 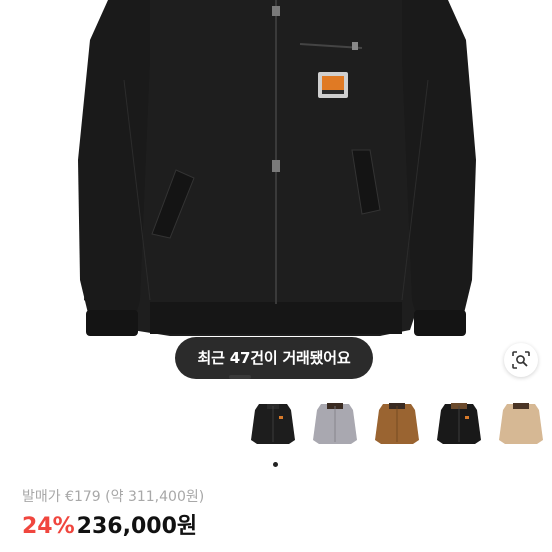 I want to click on image-pager, so click(x=240, y=377).